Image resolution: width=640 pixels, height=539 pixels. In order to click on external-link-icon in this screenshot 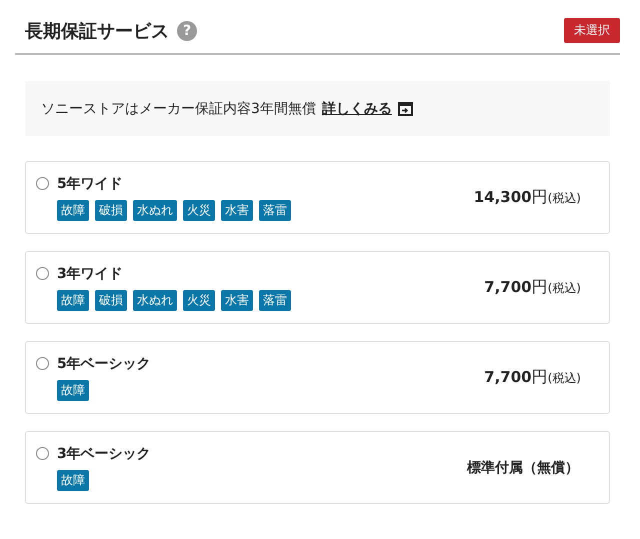, I will do `click(405, 109)`.